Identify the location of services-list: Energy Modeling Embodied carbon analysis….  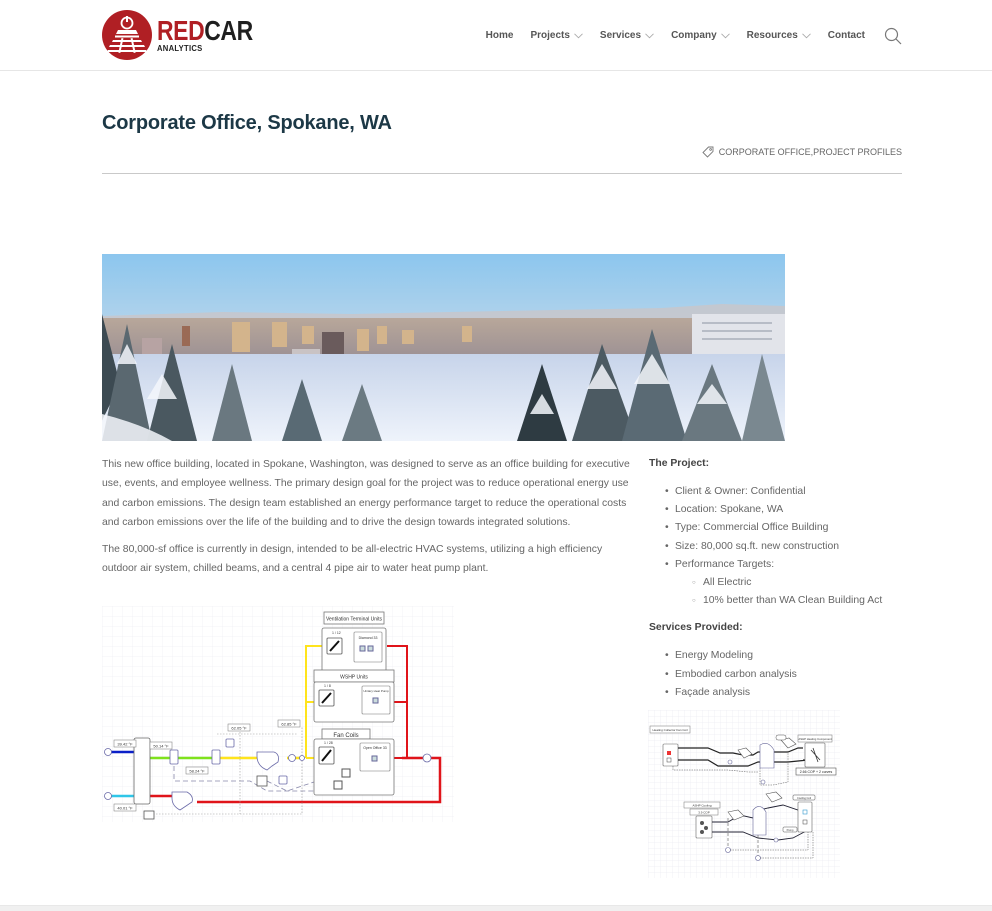
(787, 674).